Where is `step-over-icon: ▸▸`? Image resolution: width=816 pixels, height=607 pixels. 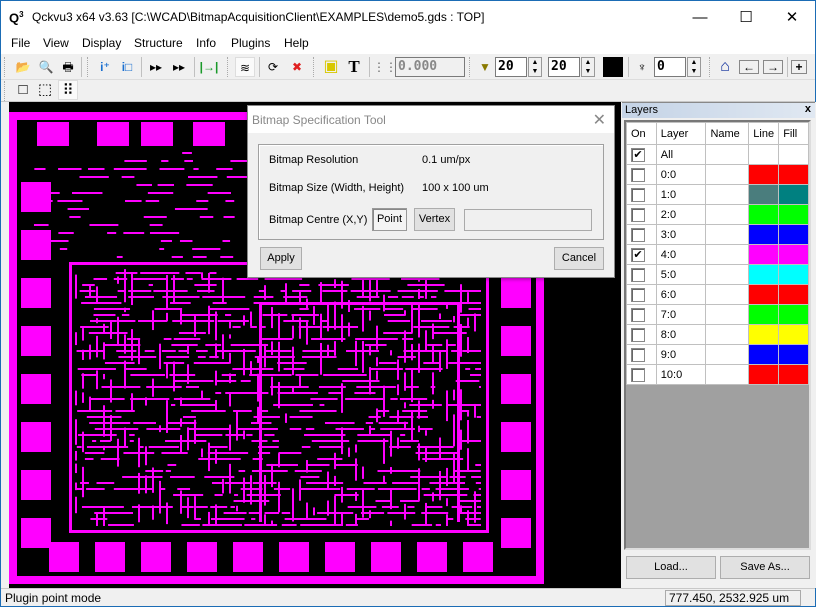
step-over-icon: ▸▸ is located at coordinates (179, 67).